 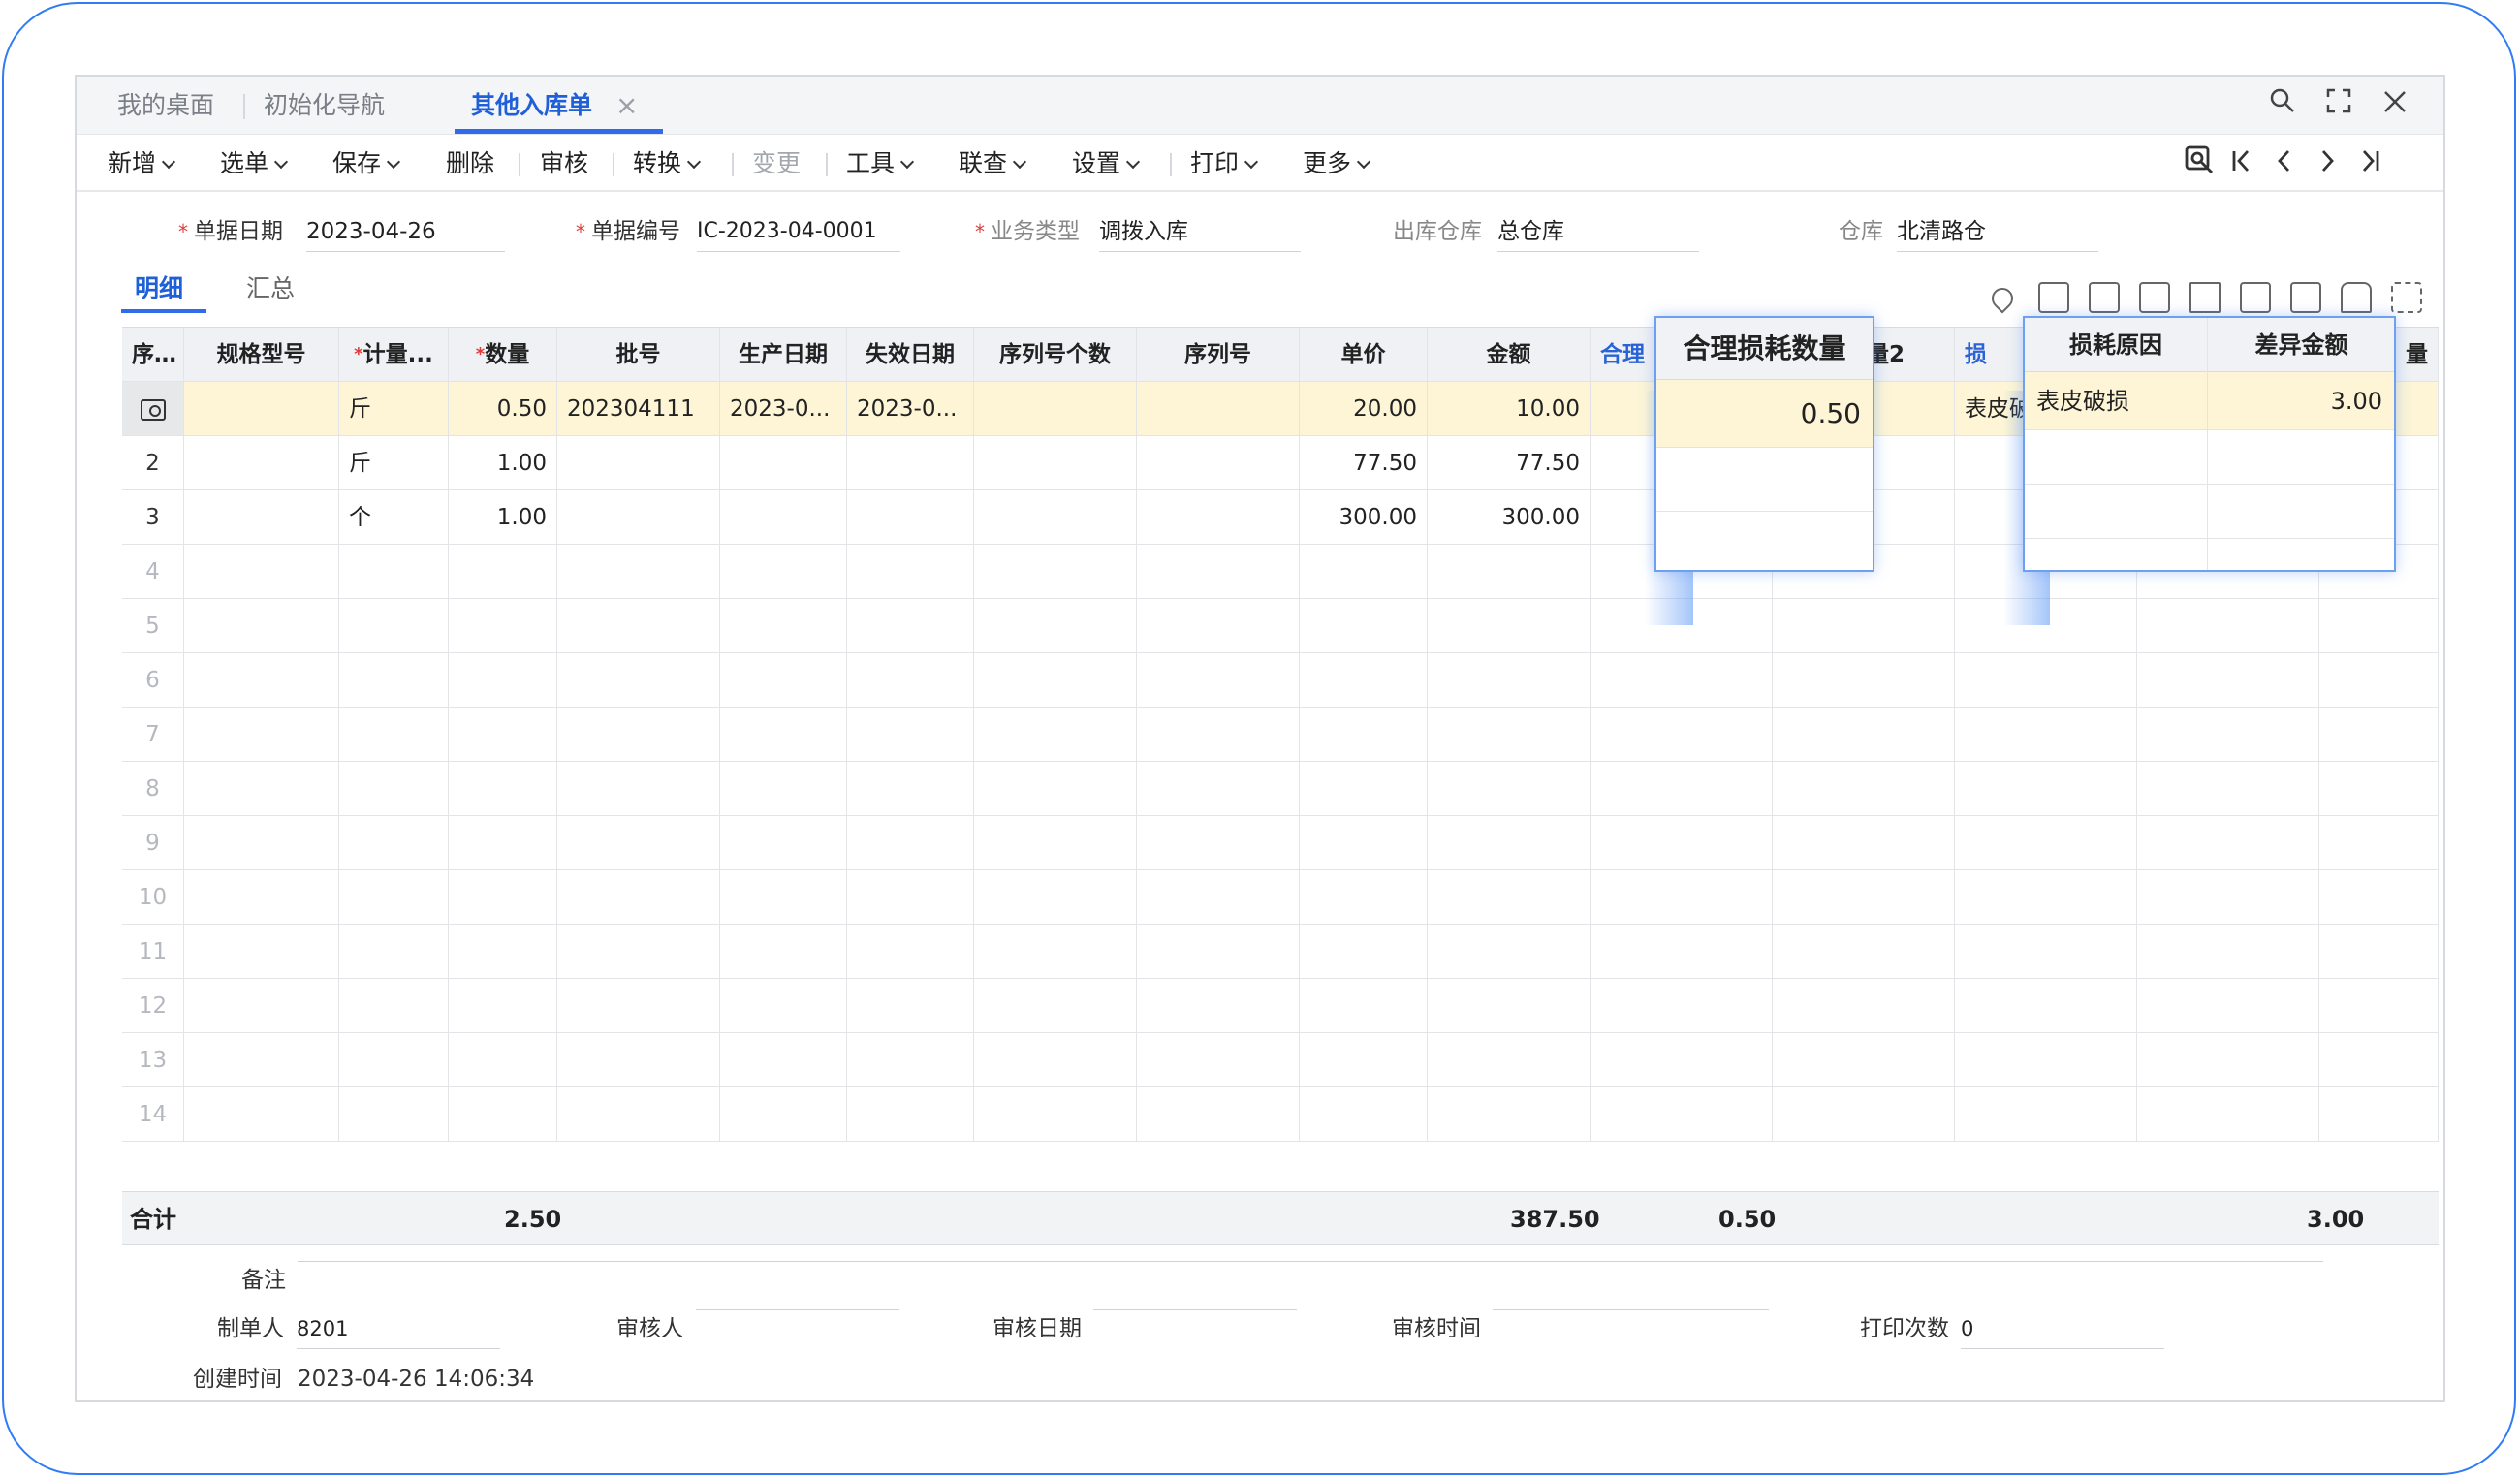 I want to click on doc-date-input: 2023-04-26, so click(x=405, y=232).